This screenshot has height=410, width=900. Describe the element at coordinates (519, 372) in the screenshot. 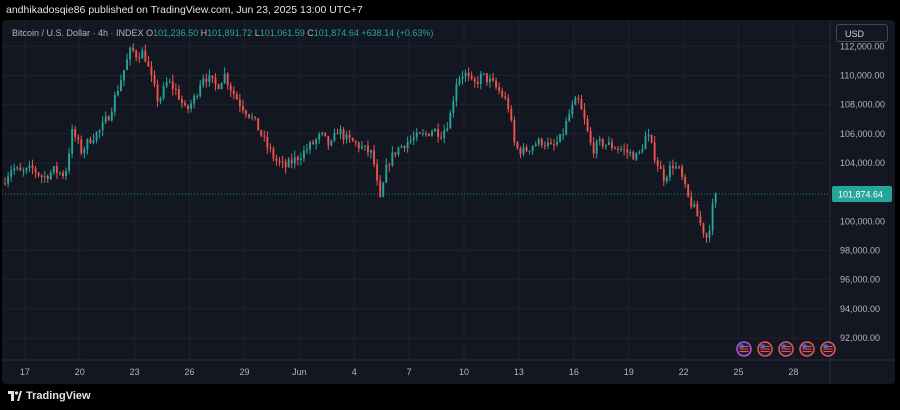

I see `x-tick-label: 13` at that location.